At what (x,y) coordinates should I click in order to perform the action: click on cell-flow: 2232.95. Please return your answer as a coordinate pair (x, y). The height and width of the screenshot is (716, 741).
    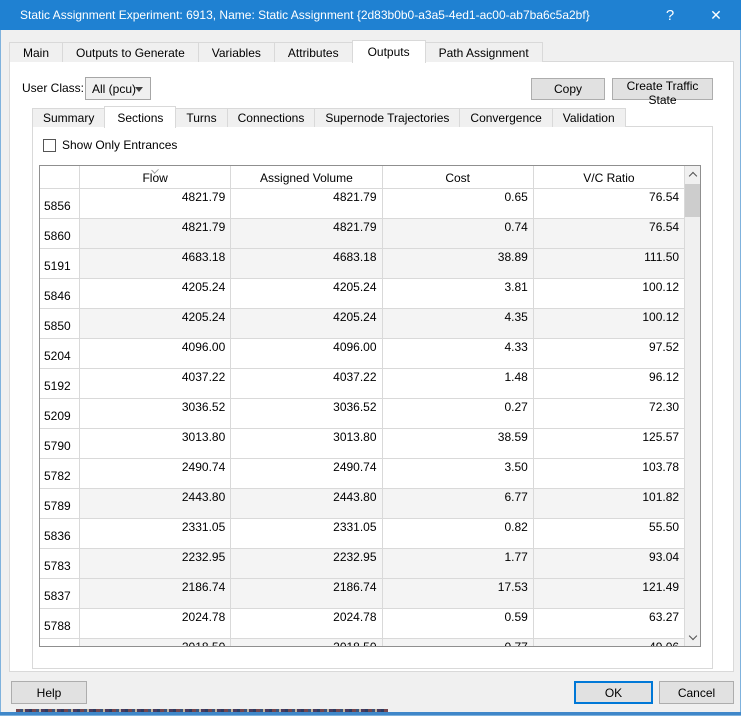
    Looking at the image, I should click on (156, 563).